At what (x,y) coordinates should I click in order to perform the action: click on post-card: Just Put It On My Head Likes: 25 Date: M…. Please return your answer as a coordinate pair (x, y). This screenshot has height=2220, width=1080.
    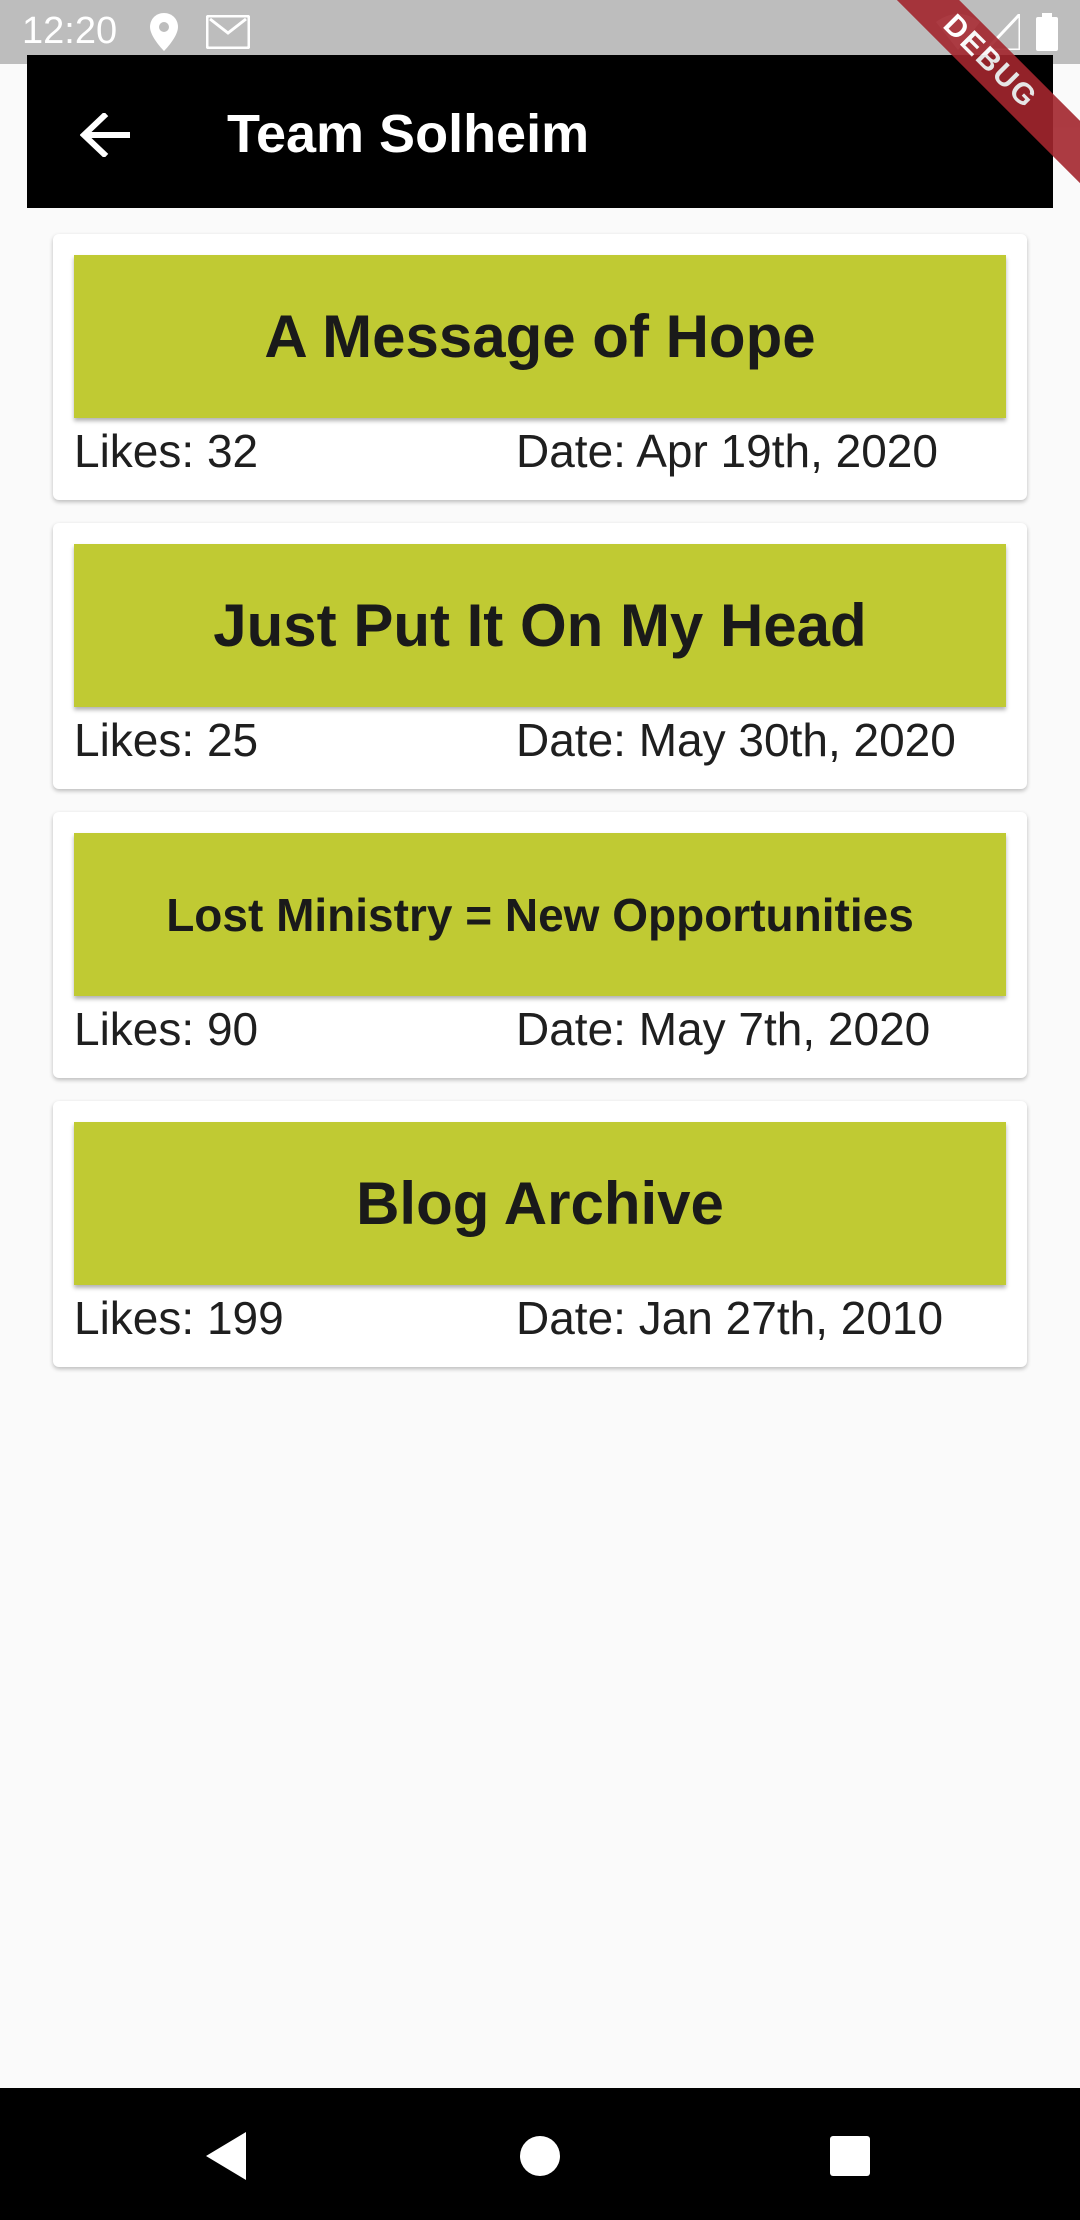
    Looking at the image, I should click on (540, 656).